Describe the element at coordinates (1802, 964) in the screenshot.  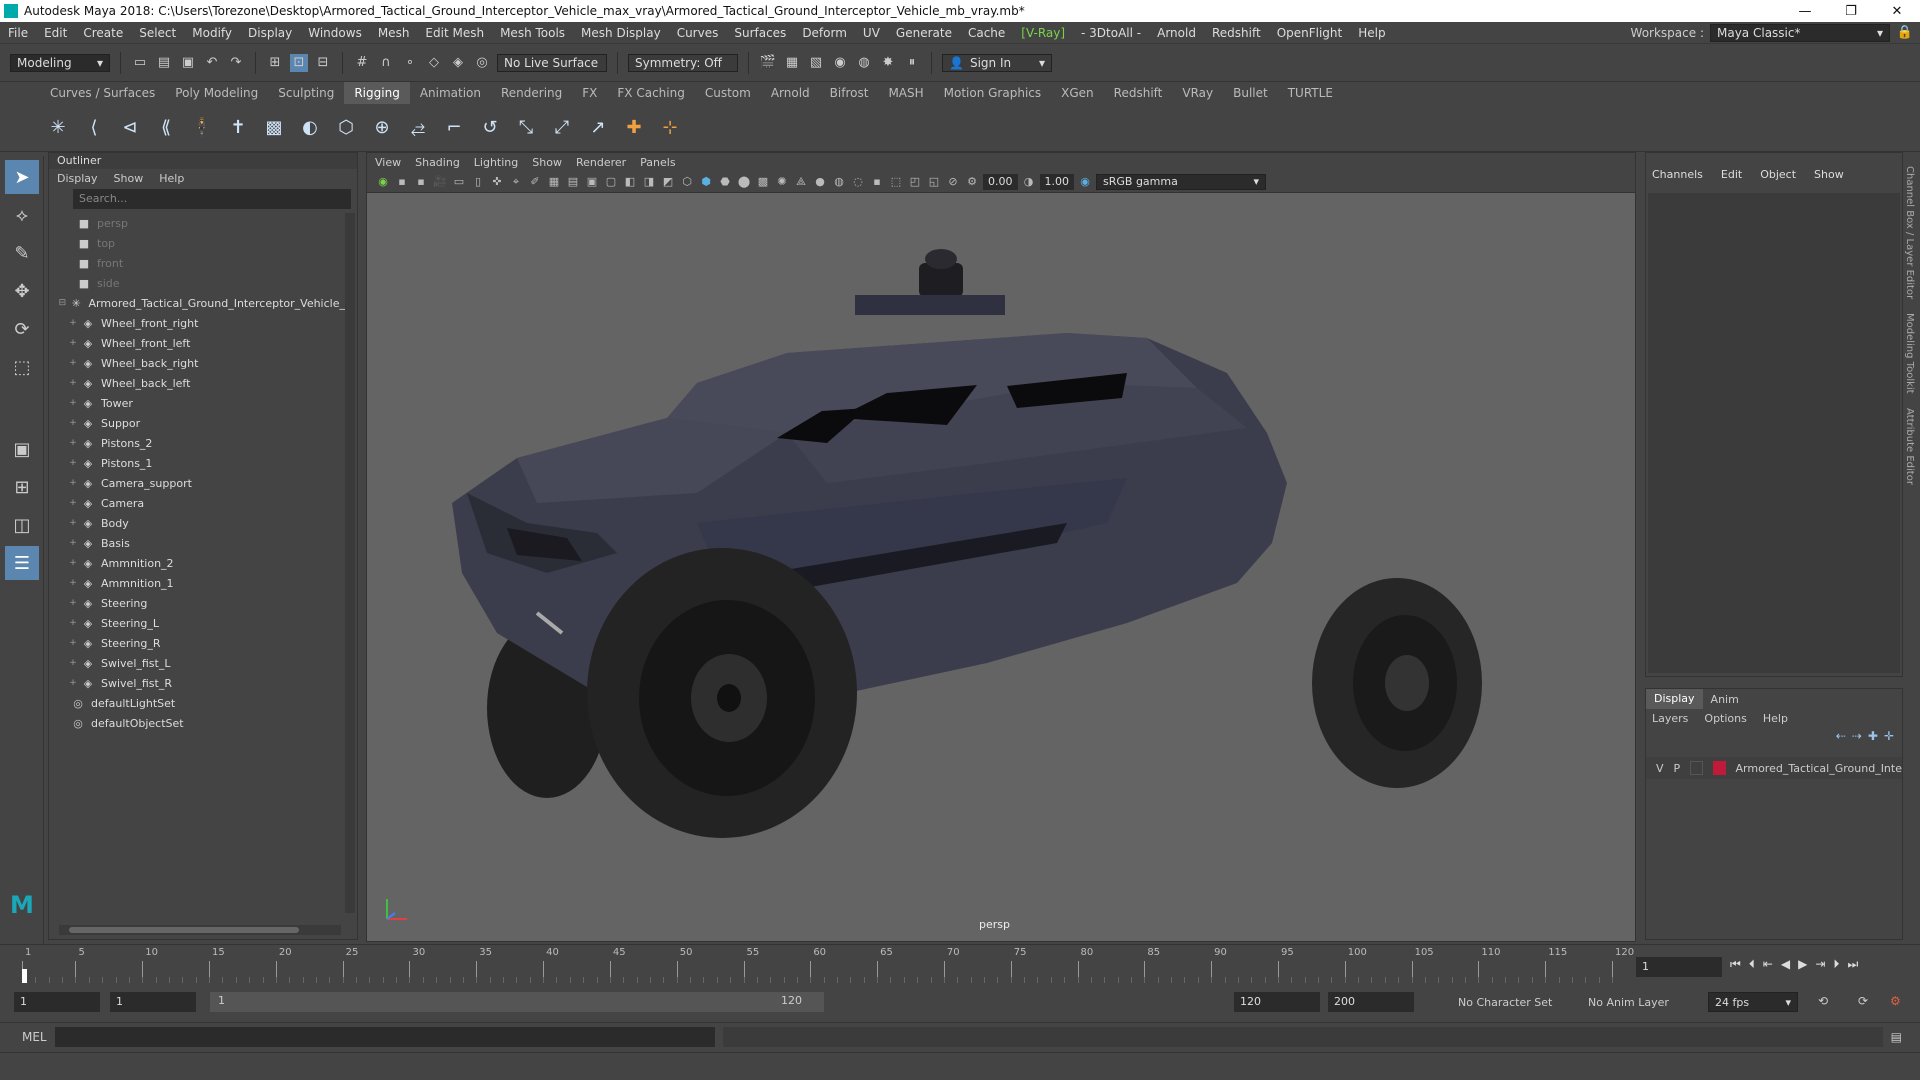
I see `play-forwards-icon: ▶` at that location.